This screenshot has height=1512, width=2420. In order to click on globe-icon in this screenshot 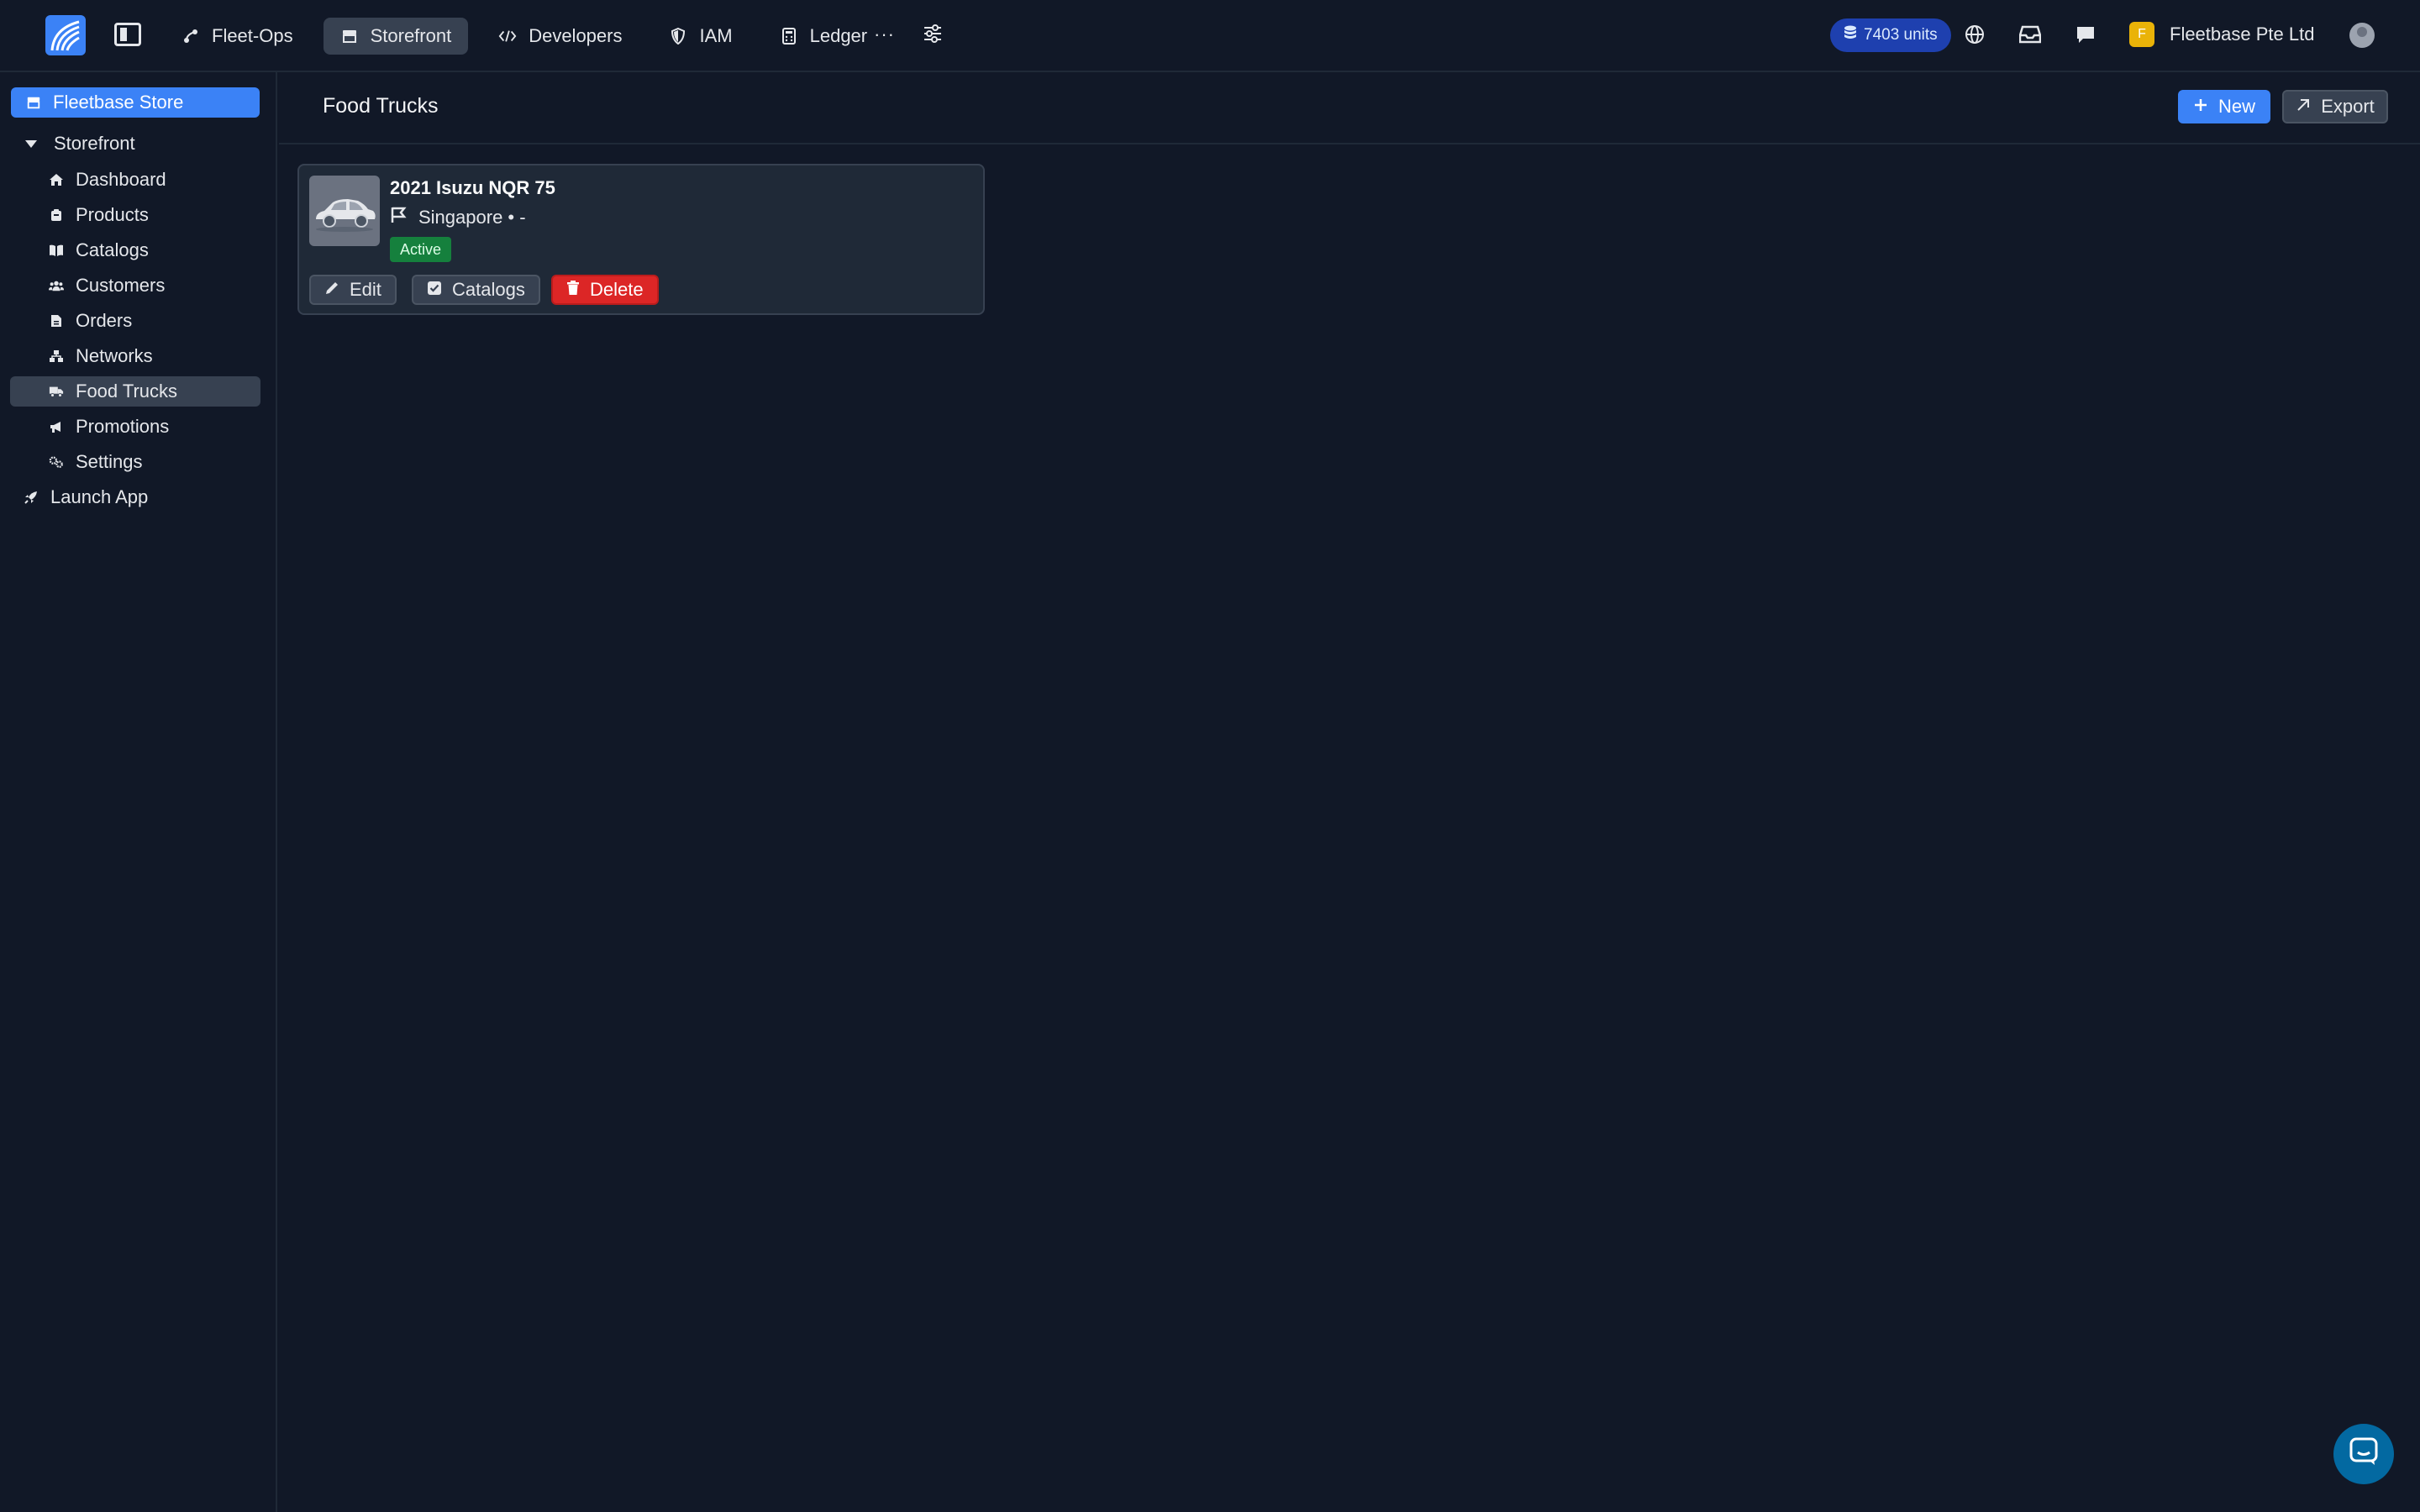, I will do `click(1975, 34)`.